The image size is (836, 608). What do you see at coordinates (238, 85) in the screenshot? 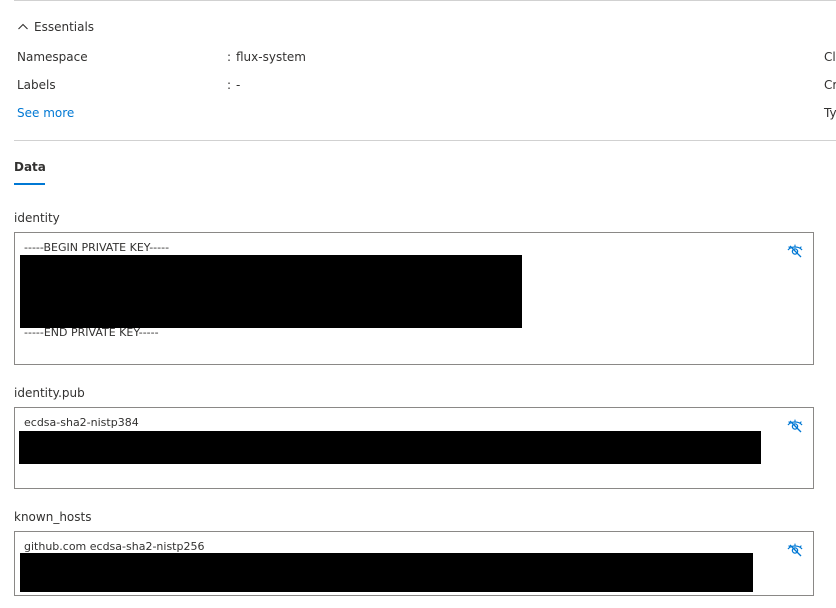
I see `labels-value: -` at bounding box center [238, 85].